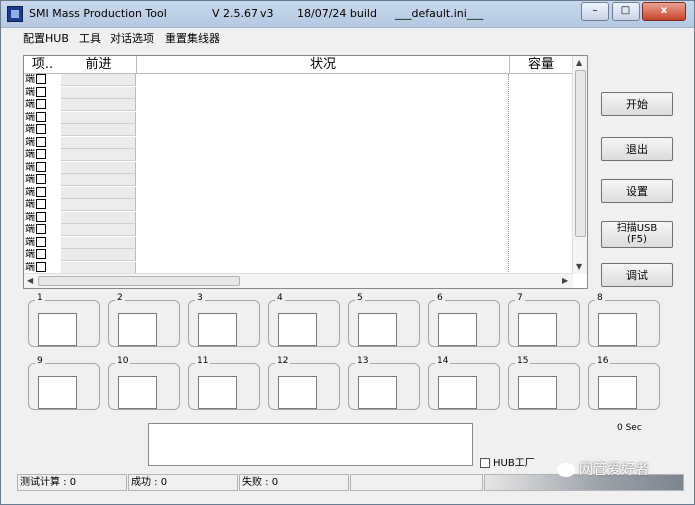 The width and height of the screenshot is (695, 505). Describe the element at coordinates (637, 149) in the screenshot. I see `exit-button: 退出` at that location.